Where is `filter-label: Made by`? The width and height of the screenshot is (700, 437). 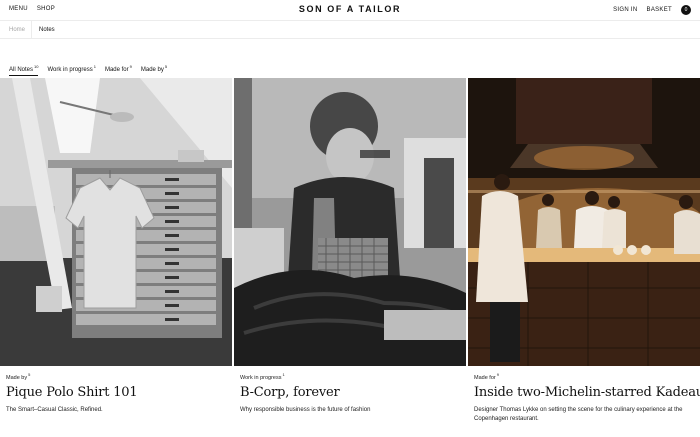
filter-label: Made by is located at coordinates (152, 70).